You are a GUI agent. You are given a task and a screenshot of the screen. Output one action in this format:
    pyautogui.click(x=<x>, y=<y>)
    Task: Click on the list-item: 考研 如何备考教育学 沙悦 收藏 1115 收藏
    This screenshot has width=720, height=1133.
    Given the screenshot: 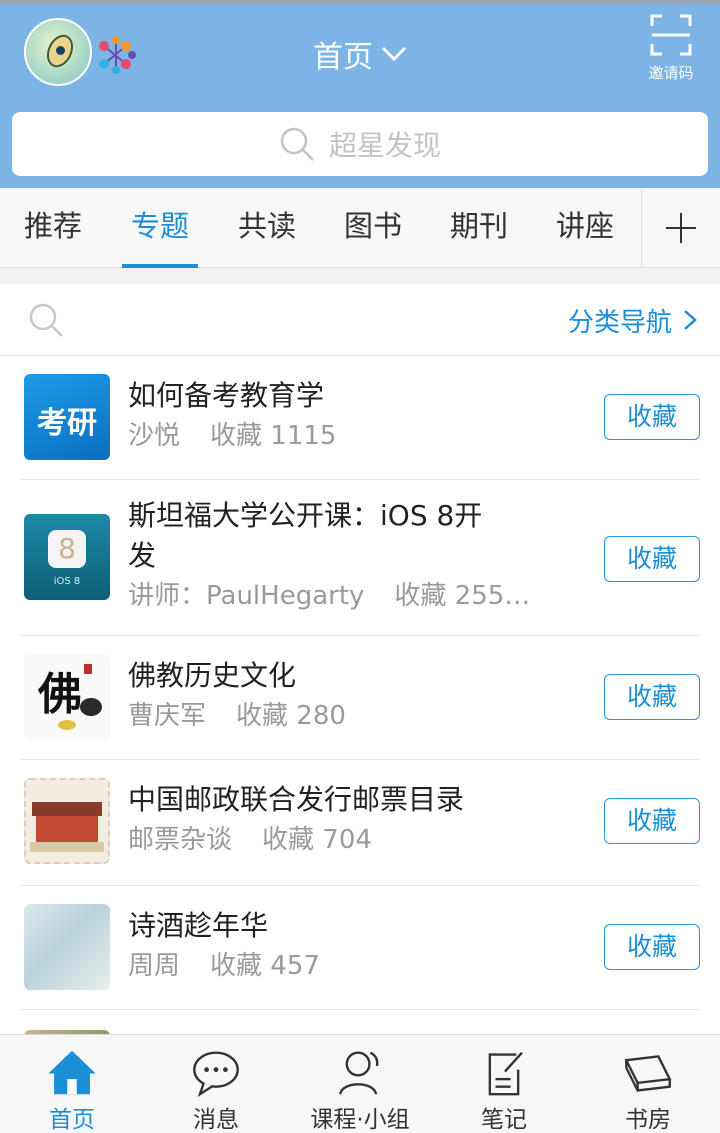 What is the action you would take?
    pyautogui.click(x=360, y=418)
    